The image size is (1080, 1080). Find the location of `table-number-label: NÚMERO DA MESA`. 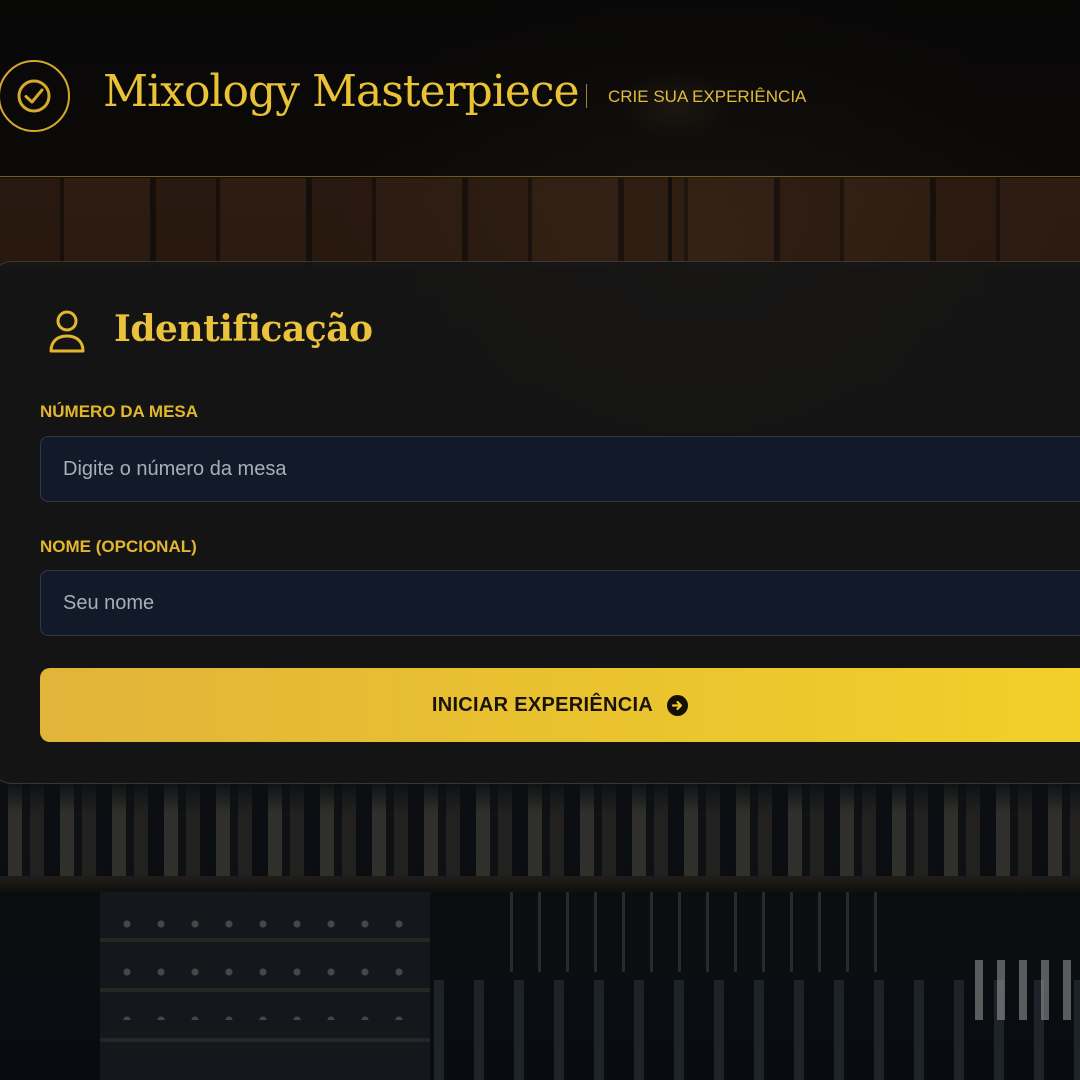

table-number-label: NÚMERO DA MESA is located at coordinates (119, 411).